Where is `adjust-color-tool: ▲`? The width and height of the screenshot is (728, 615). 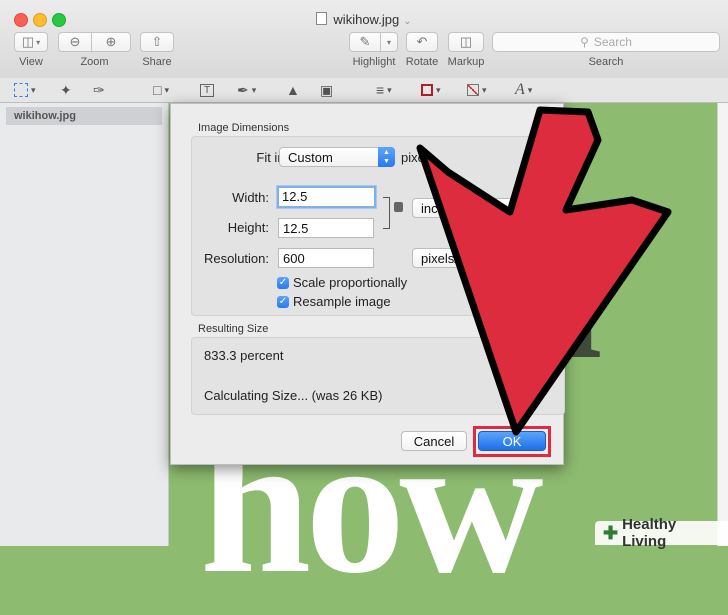
adjust-color-tool: ▲ is located at coordinates (293, 90).